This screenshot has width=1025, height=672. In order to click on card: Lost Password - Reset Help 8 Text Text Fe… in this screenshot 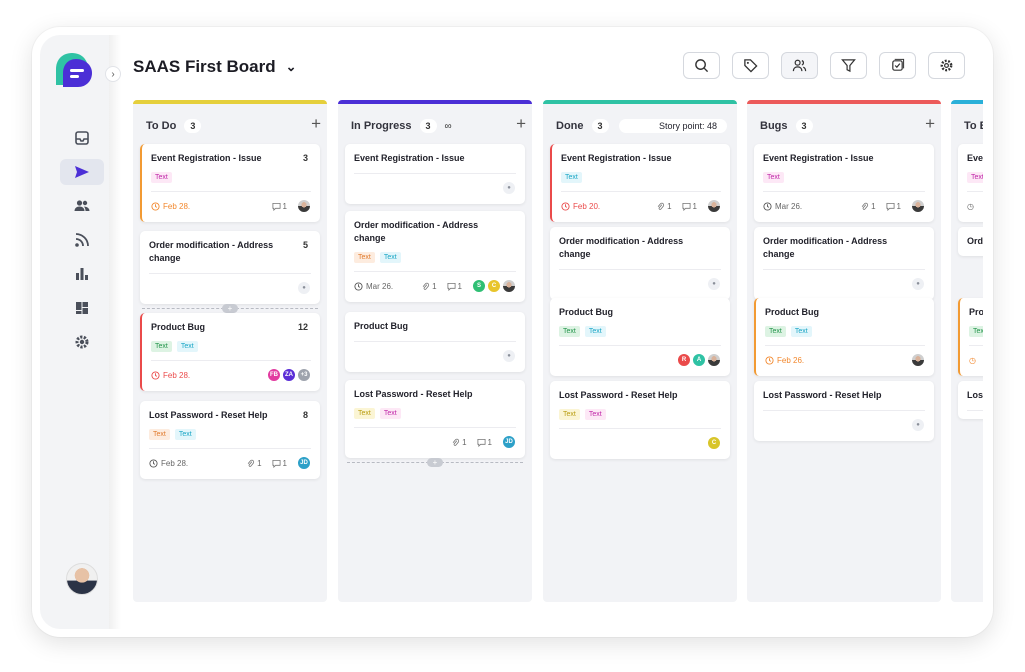, I will do `click(230, 440)`.